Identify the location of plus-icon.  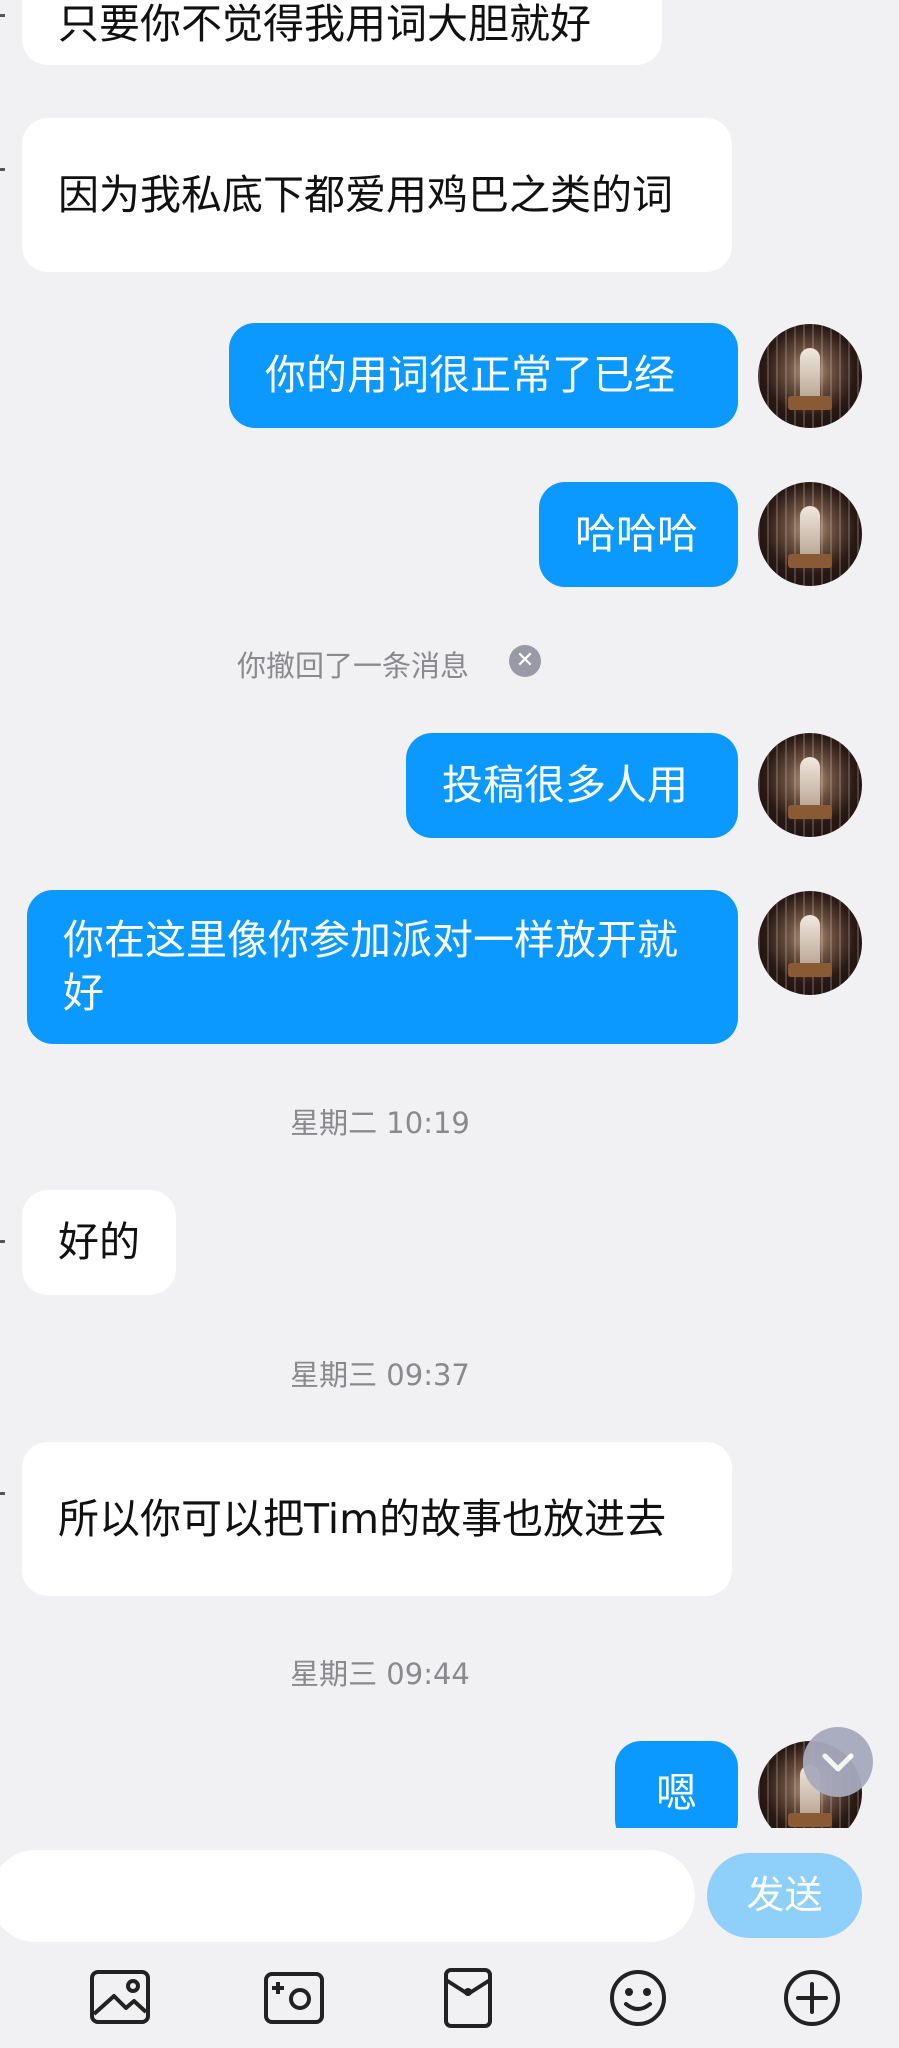
(812, 1998).